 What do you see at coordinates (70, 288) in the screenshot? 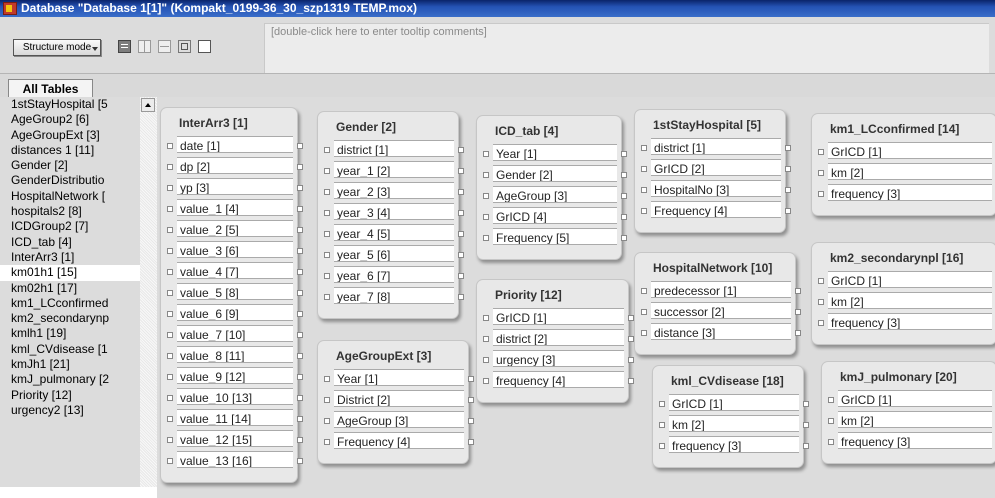
I see `list-item: km02h1 [17]` at bounding box center [70, 288].